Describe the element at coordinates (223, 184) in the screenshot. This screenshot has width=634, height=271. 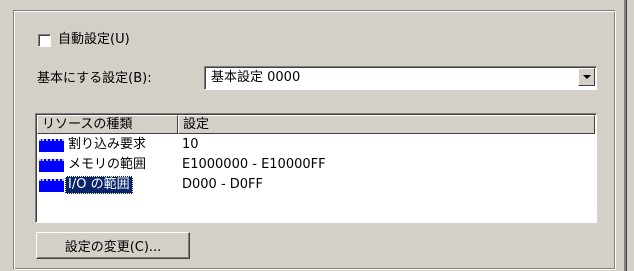
I see `resource-setting: D000 - D0FF` at that location.